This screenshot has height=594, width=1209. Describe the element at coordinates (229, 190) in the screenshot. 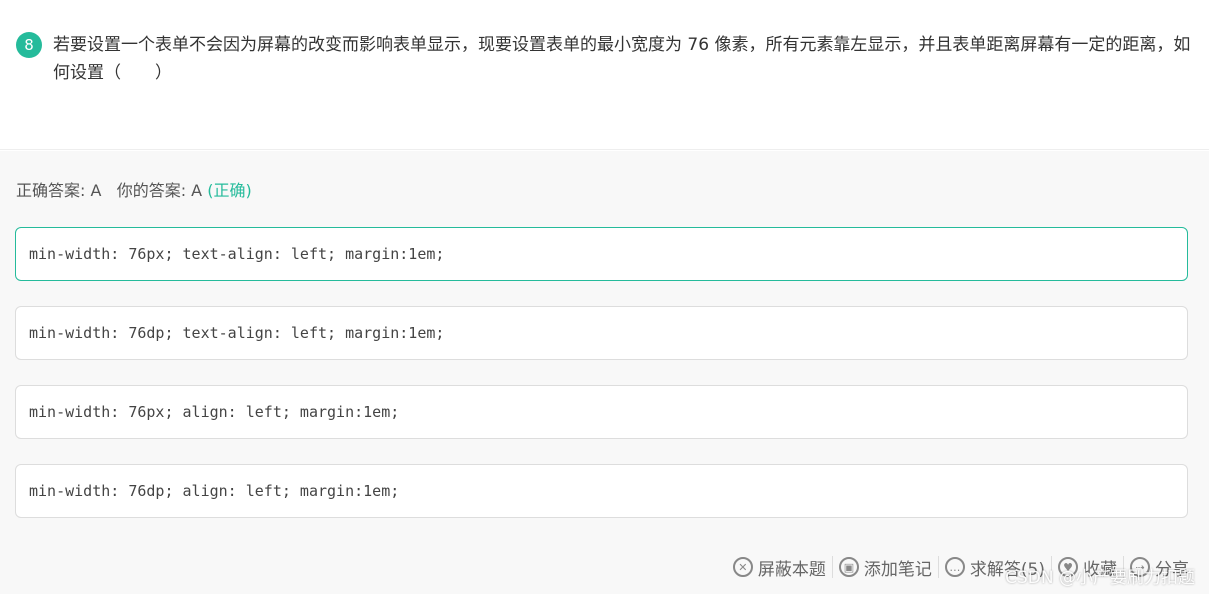

I see `answer-status: (正确)` at that location.